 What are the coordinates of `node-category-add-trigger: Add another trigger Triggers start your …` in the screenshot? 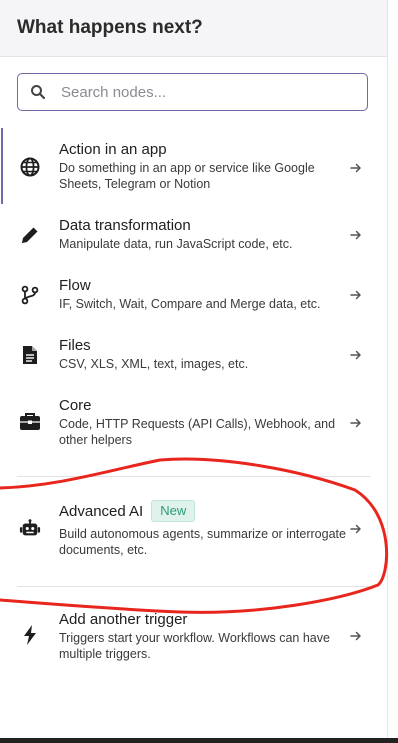 It's located at (193, 638).